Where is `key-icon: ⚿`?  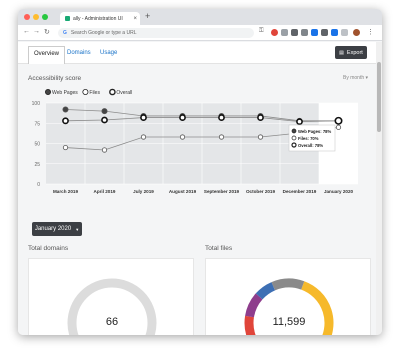 key-icon: ⚿ is located at coordinates (261, 31).